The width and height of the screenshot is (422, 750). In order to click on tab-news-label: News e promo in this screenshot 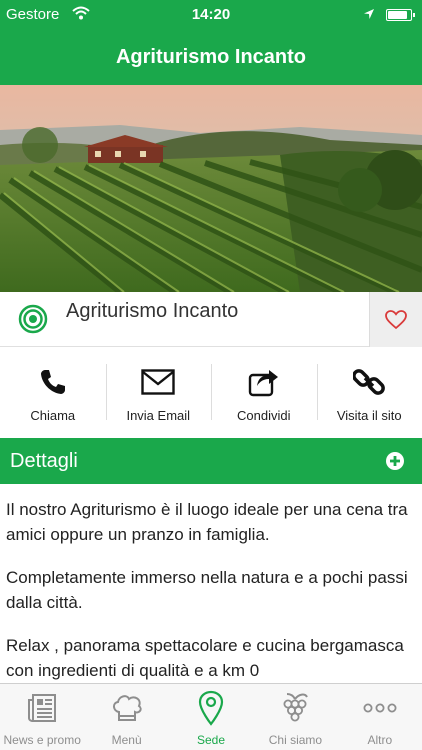, I will do `click(42, 740)`.